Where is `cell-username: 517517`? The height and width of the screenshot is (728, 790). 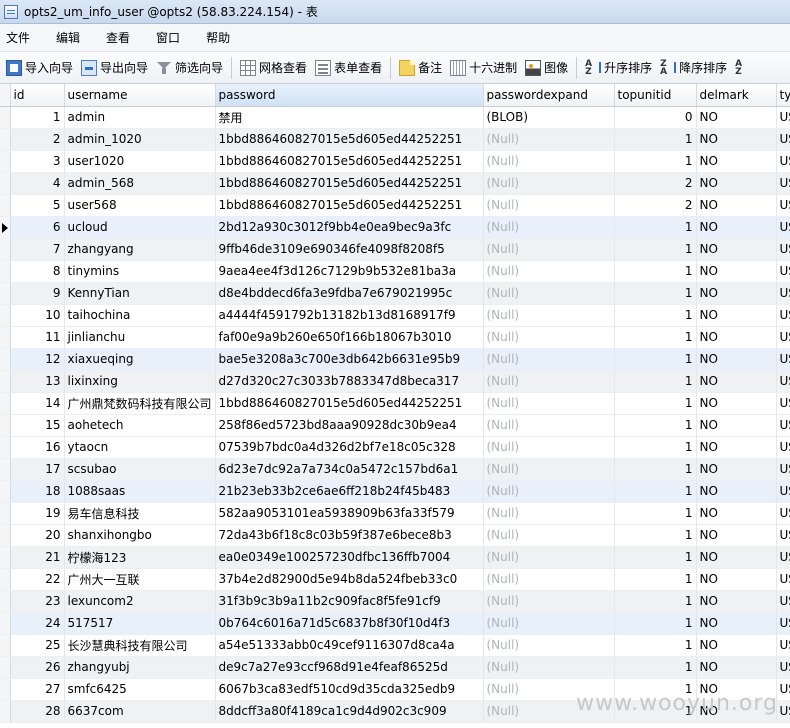
cell-username: 517517 is located at coordinates (140, 623).